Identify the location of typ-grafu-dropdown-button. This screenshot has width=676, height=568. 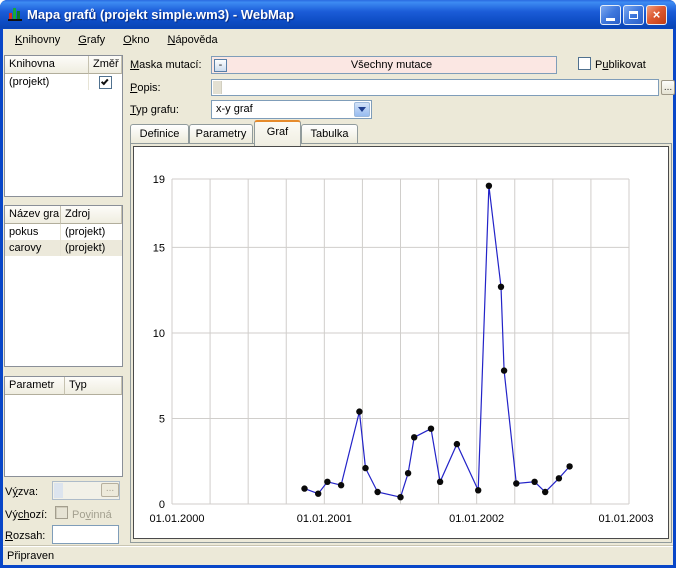
(362, 109).